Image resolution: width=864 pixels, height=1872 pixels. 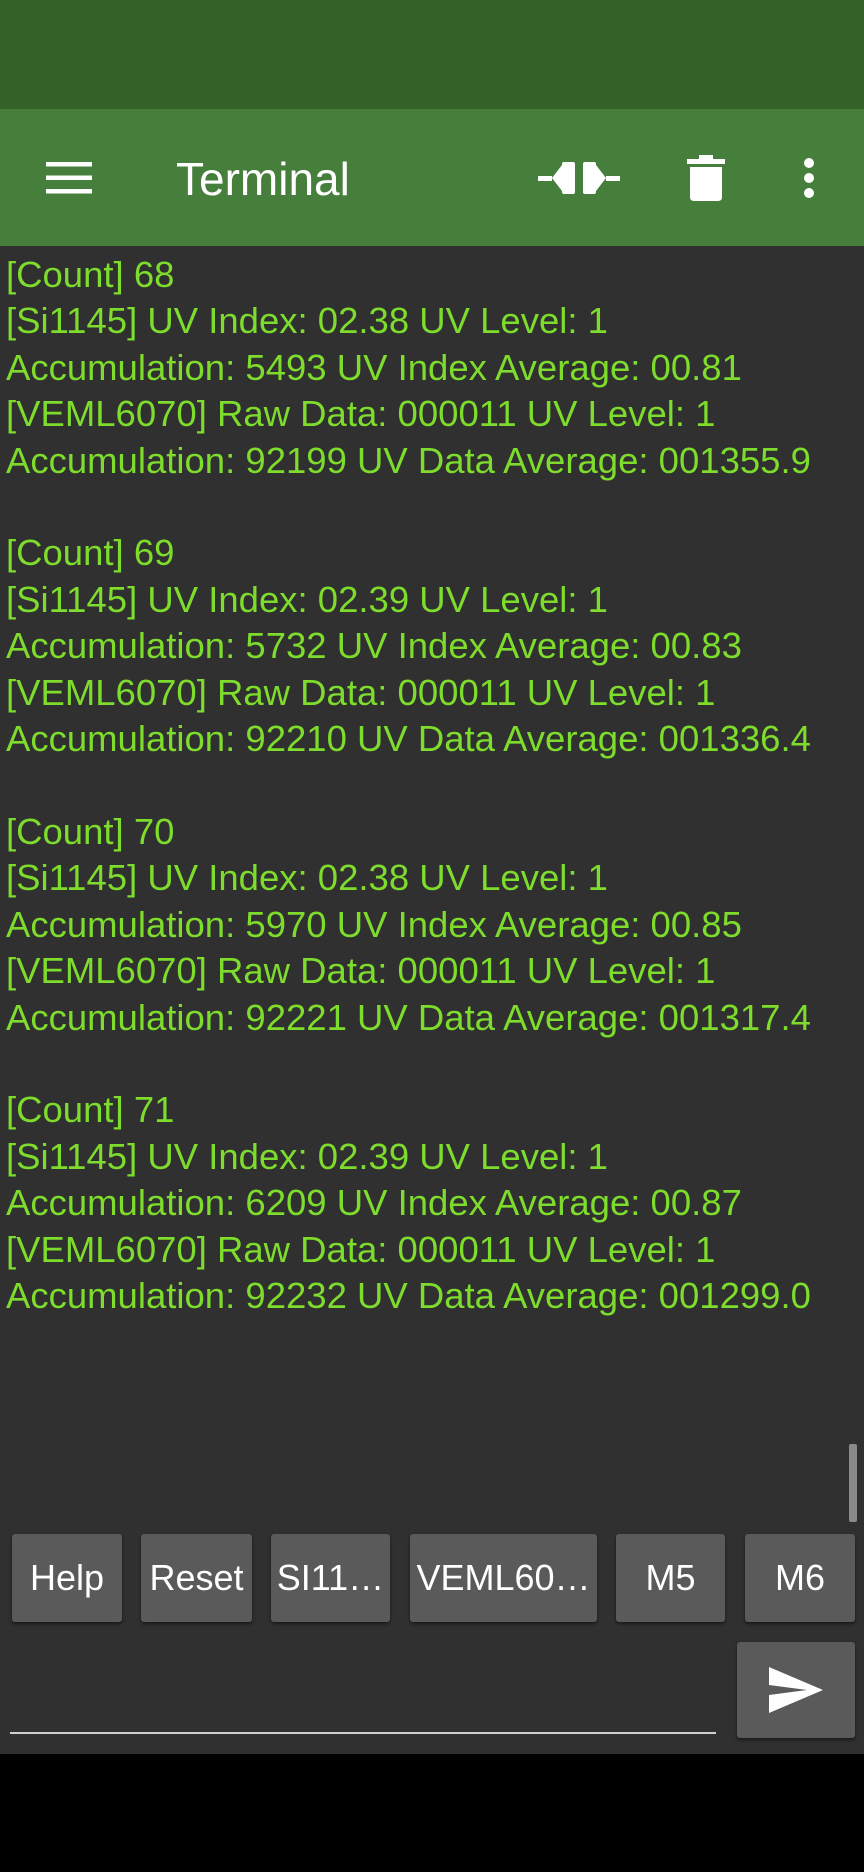 I want to click on macro-button-m5: M5, so click(x=670, y=1578).